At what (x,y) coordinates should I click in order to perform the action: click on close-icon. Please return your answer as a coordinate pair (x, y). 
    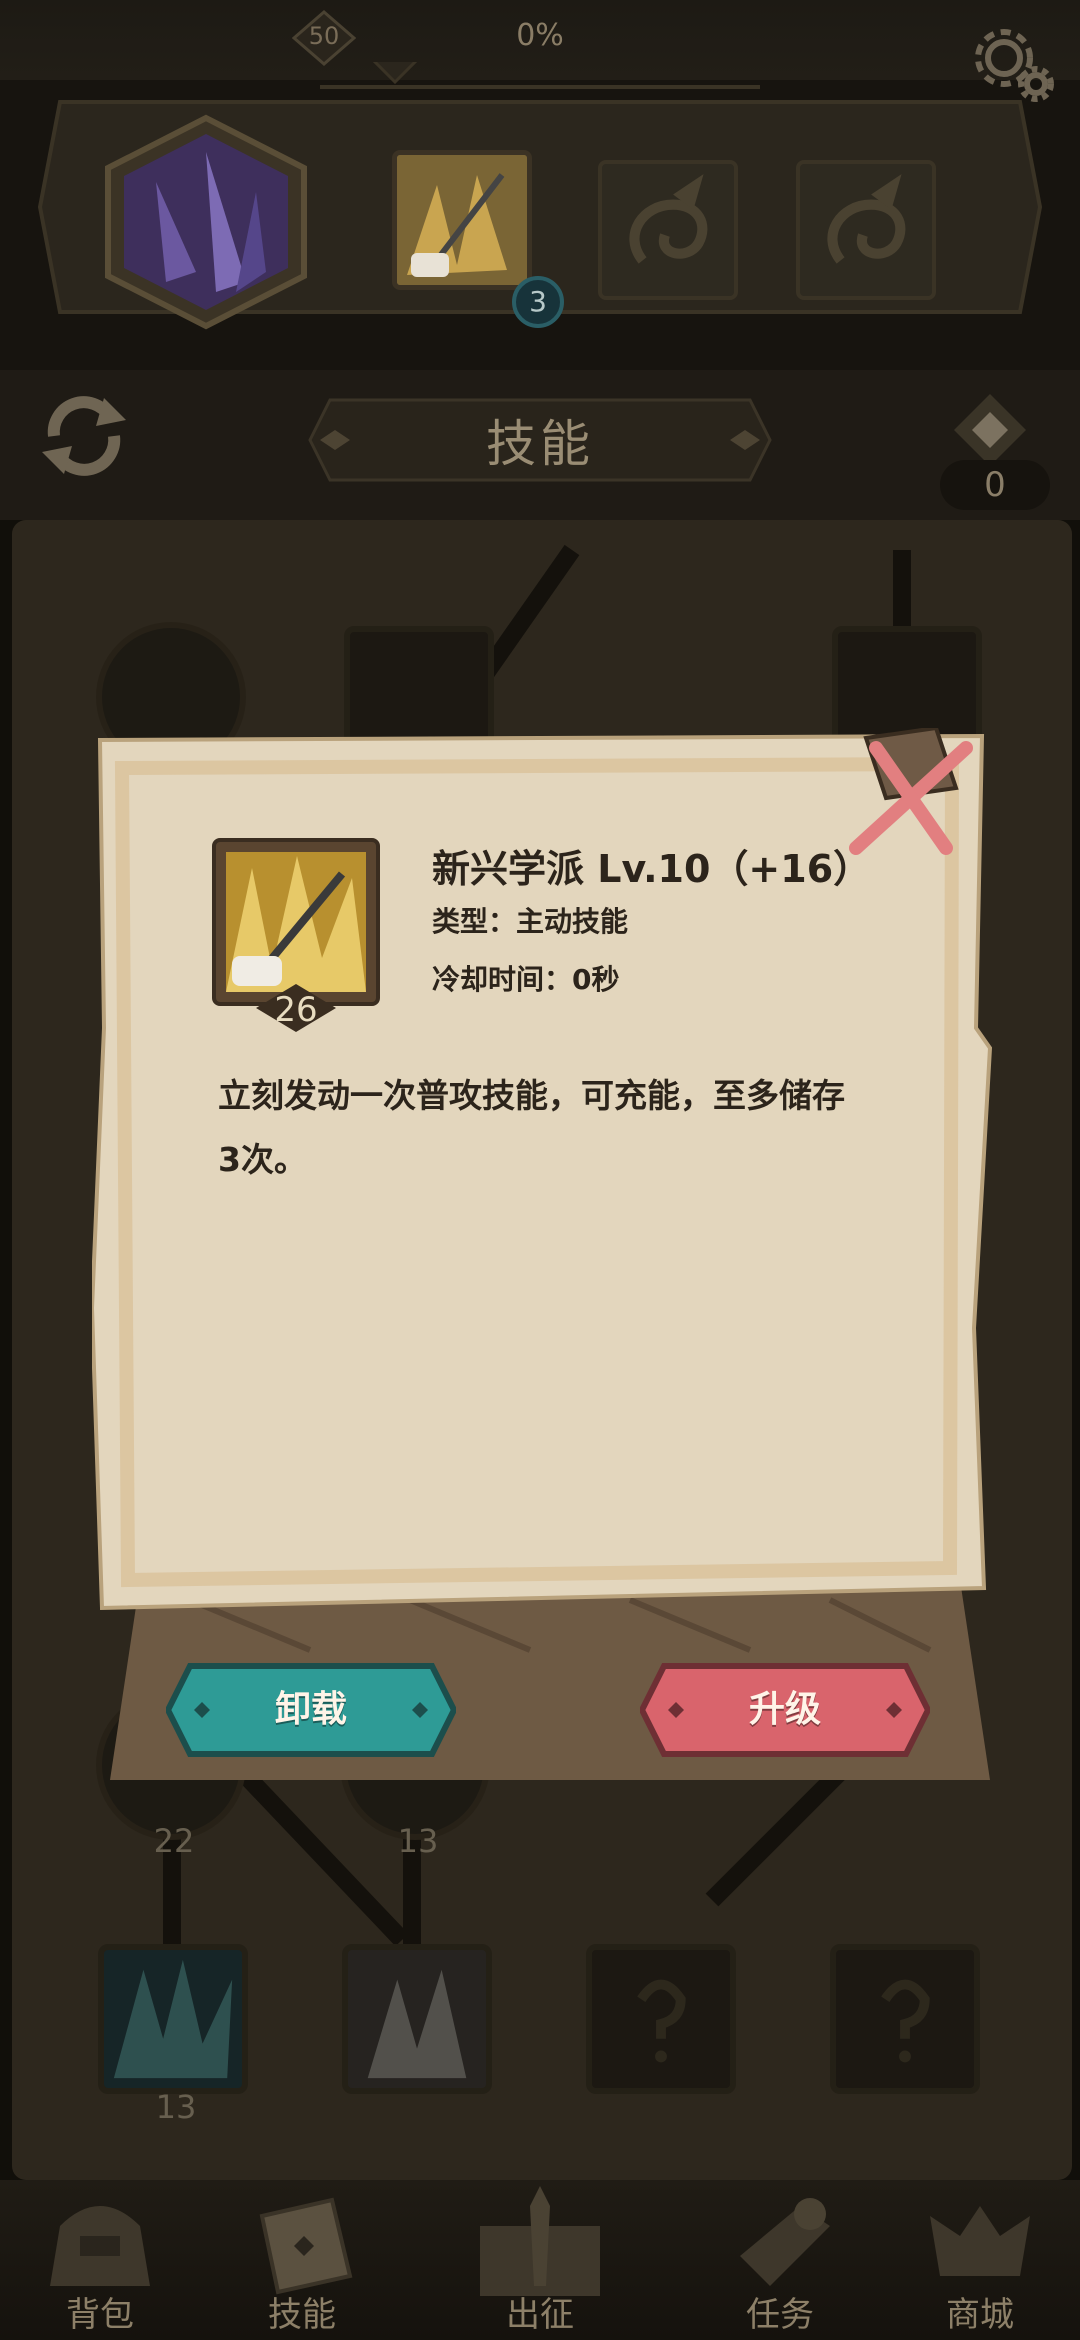
    Looking at the image, I should click on (906, 798).